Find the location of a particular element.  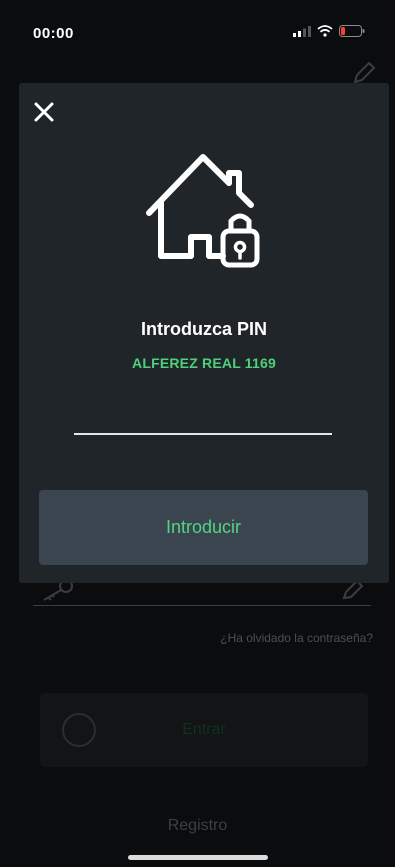

home-indicator is located at coordinates (198, 857).